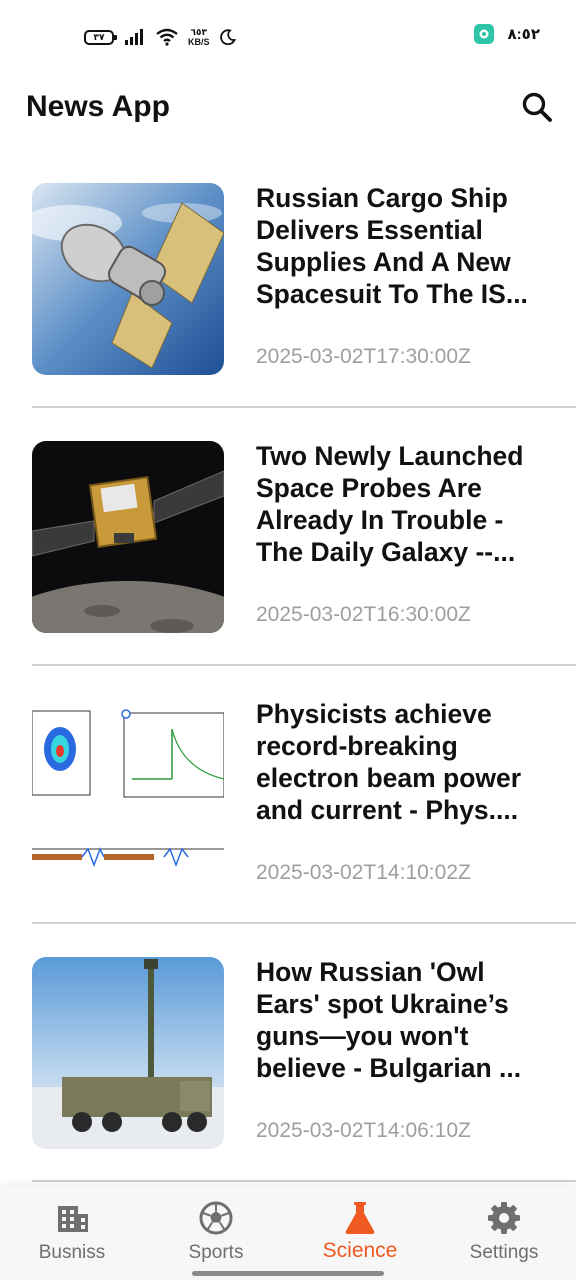  I want to click on article-timestamp: 2025-03-02T17:30:00Z, so click(363, 356).